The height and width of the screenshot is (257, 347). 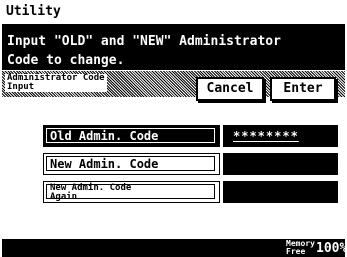 I want to click on new-admin-code-again-value, so click(x=280, y=192).